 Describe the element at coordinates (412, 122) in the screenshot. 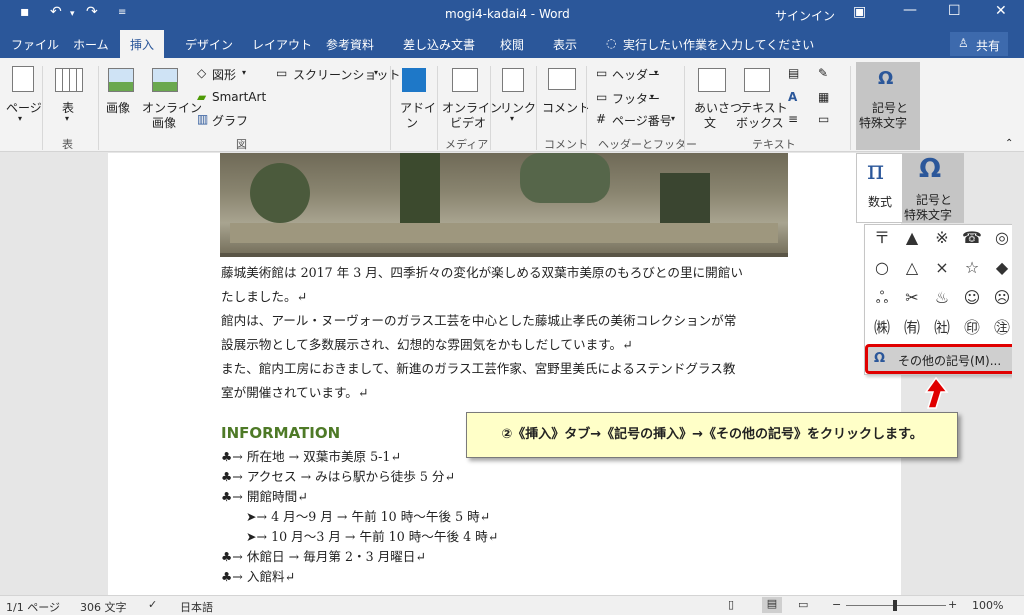

I see `addin-label-2: ン` at that location.